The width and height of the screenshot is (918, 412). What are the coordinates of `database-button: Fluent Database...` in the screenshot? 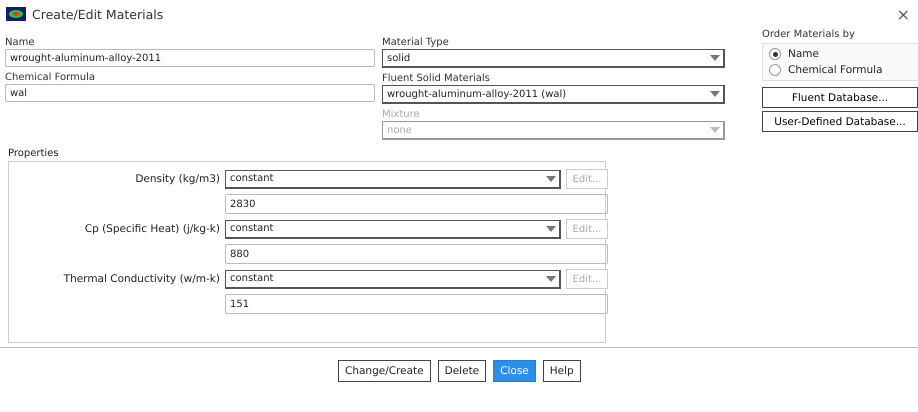 It's located at (840, 97).